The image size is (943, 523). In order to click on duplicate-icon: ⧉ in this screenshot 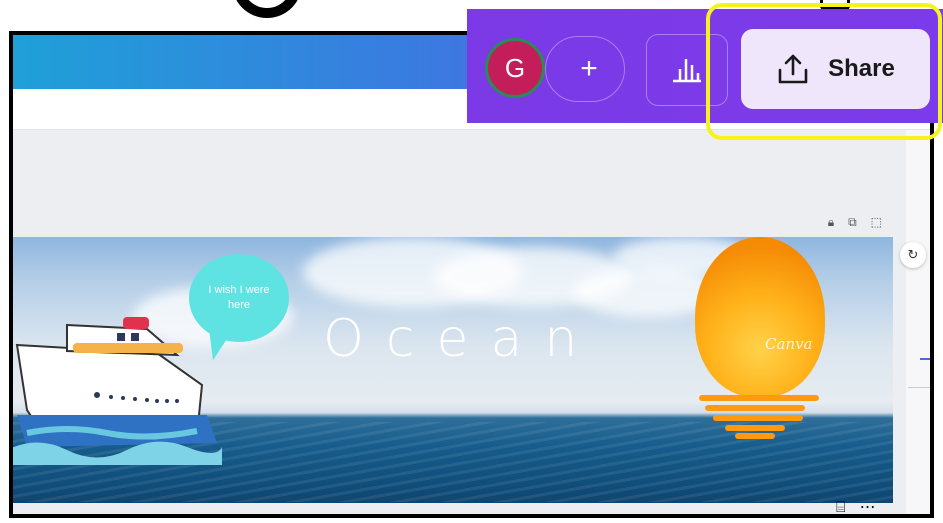, I will do `click(852, 222)`.